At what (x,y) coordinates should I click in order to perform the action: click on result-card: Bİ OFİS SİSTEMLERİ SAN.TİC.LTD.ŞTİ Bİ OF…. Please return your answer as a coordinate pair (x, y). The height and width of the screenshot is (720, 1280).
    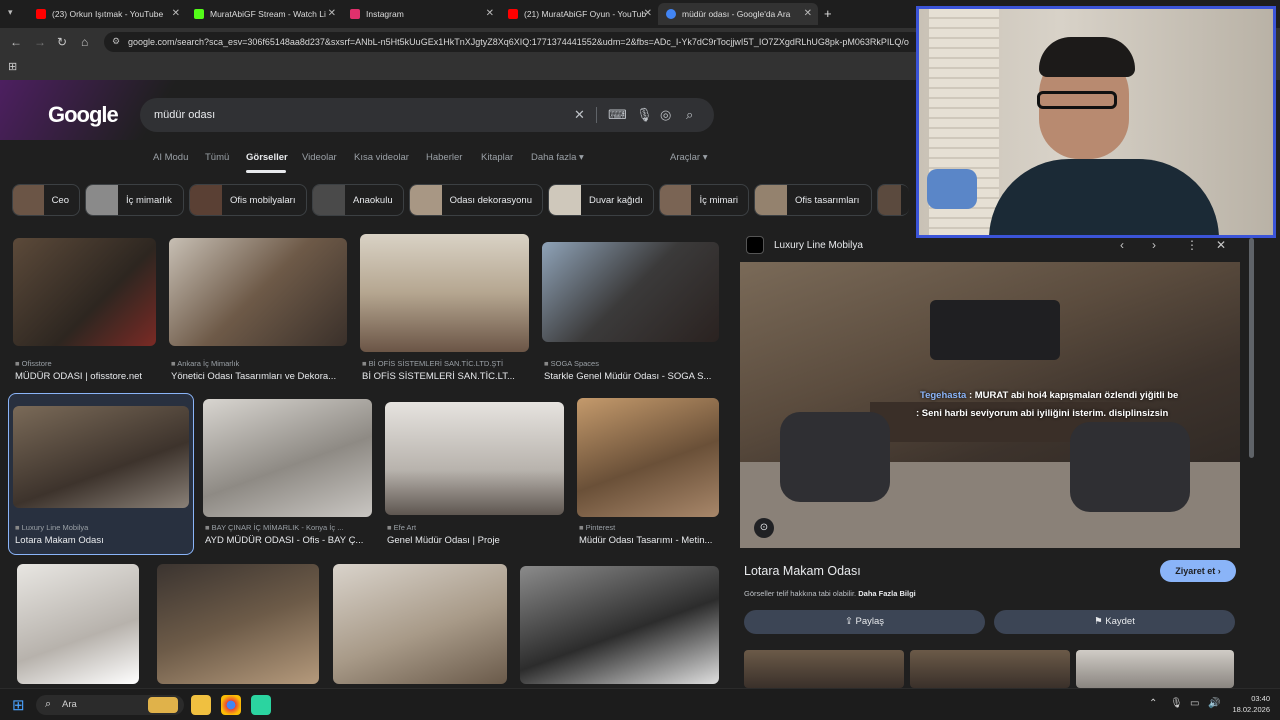
    Looking at the image, I should click on (444, 309).